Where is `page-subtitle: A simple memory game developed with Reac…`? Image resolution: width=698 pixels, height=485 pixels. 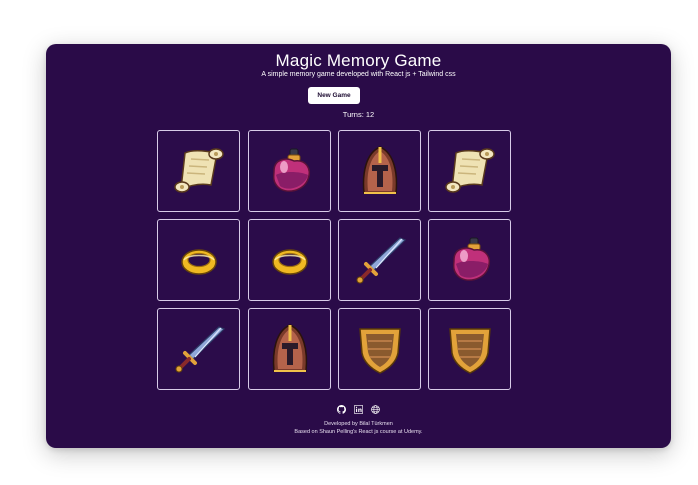 page-subtitle: A simple memory game developed with Reac… is located at coordinates (358, 74).